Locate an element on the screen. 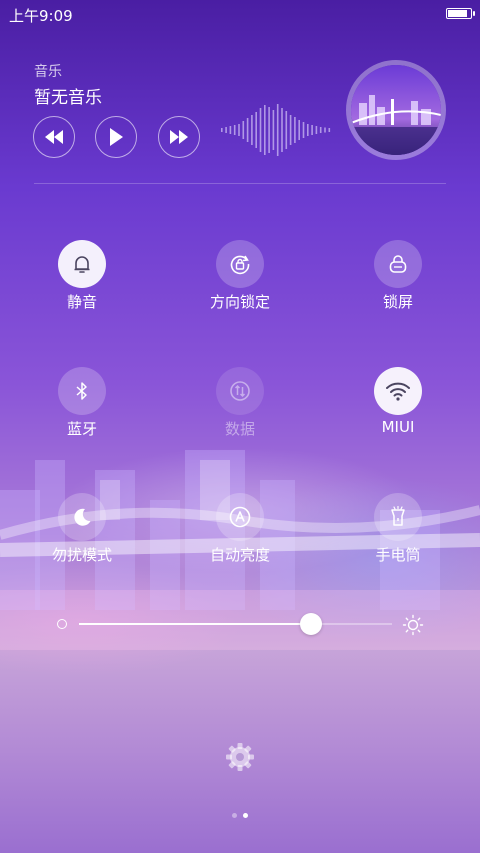 The height and width of the screenshot is (853, 480). wifi-icon is located at coordinates (398, 391).